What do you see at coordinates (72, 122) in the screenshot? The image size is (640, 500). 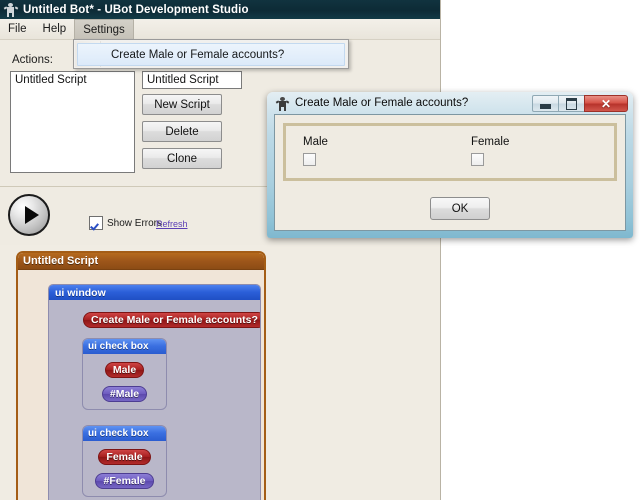 I see `script-list: Untitled Script` at bounding box center [72, 122].